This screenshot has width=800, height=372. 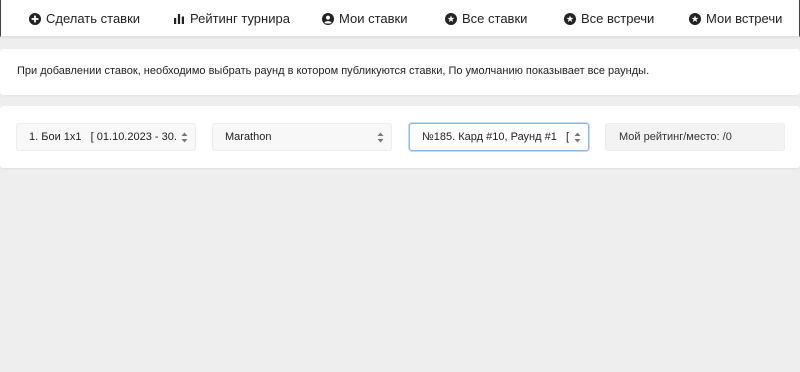 I want to click on nav-all-bets-label: Все ставки, so click(x=495, y=18).